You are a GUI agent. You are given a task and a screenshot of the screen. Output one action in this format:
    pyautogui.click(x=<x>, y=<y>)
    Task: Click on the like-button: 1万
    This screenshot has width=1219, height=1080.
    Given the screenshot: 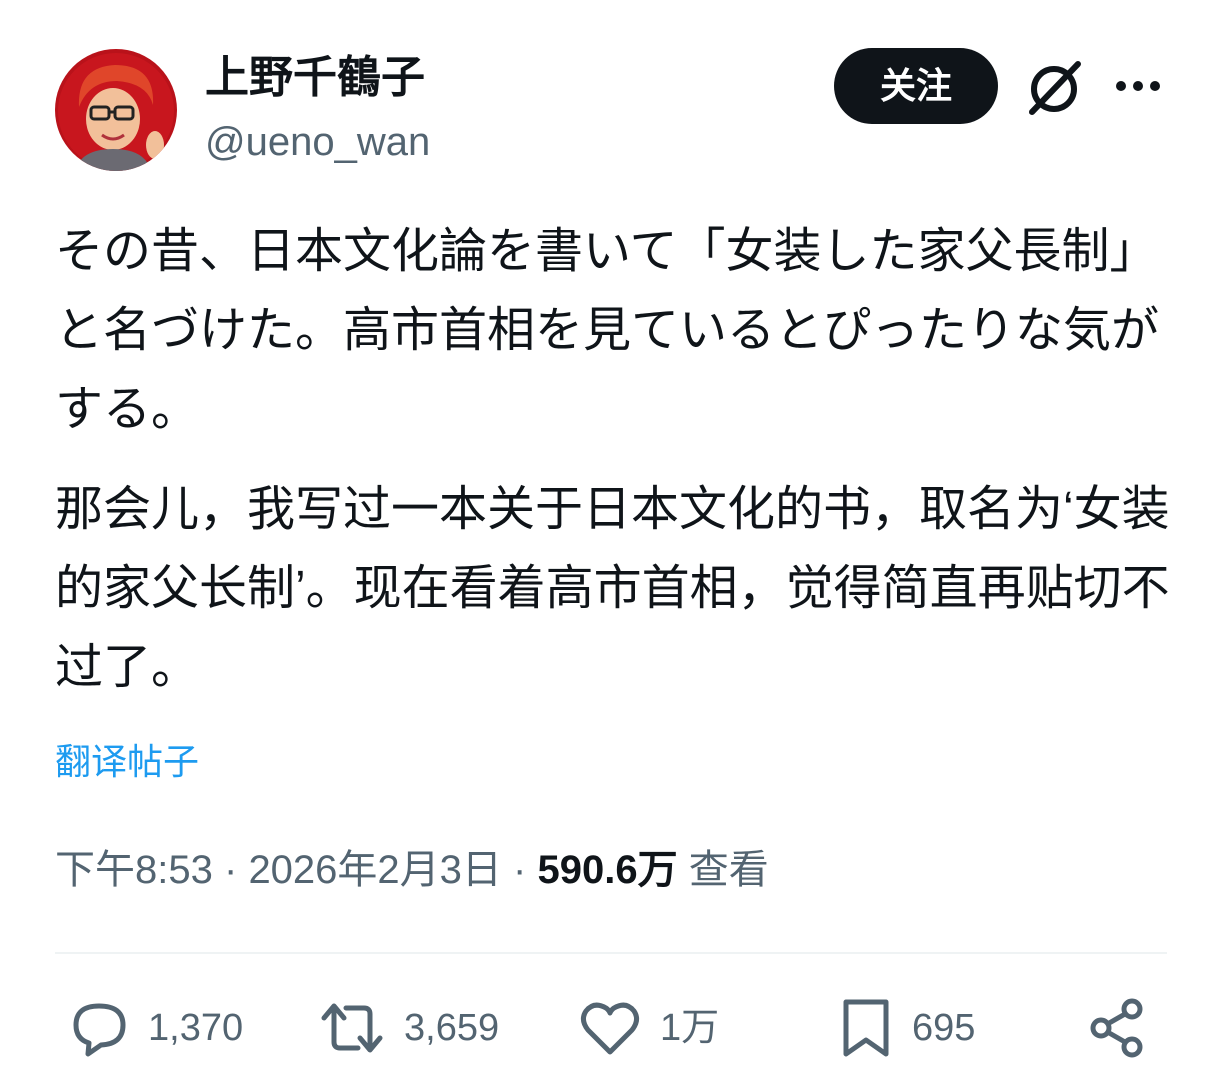 What is the action you would take?
    pyautogui.click(x=648, y=1028)
    